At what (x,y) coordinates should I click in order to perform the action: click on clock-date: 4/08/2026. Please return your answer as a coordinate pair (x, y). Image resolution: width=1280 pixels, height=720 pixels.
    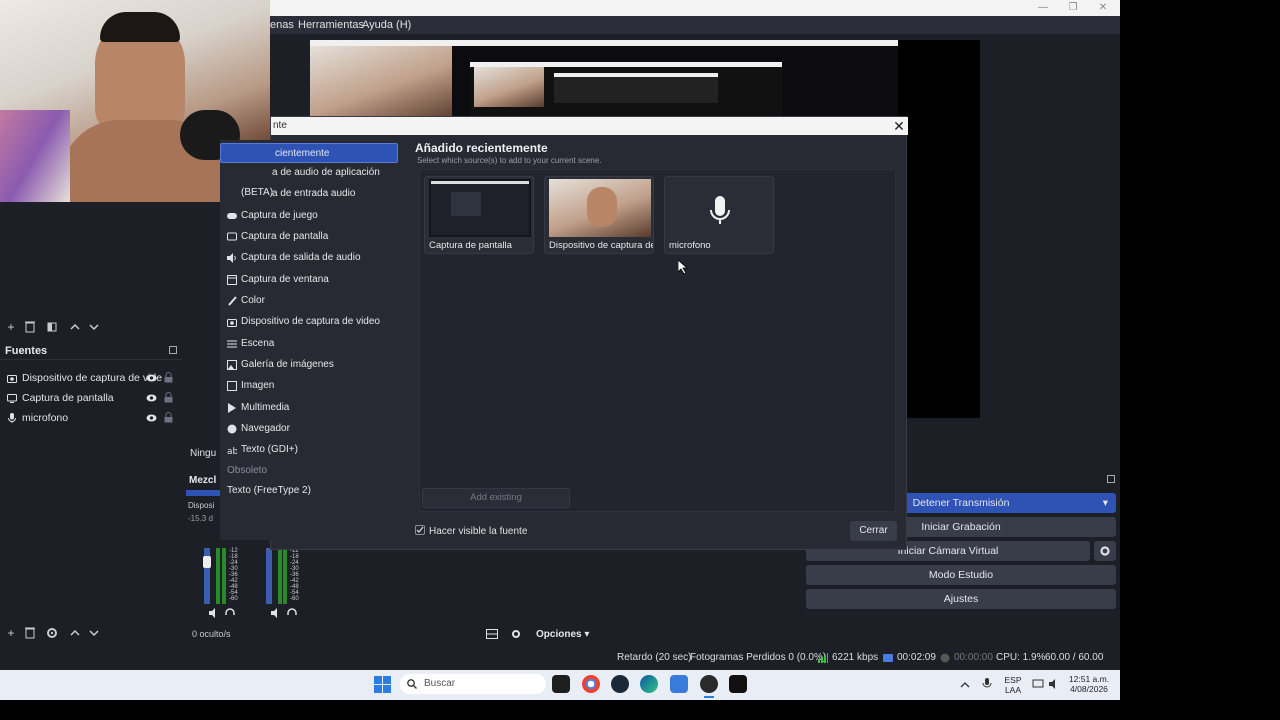
    Looking at the image, I should click on (1089, 689).